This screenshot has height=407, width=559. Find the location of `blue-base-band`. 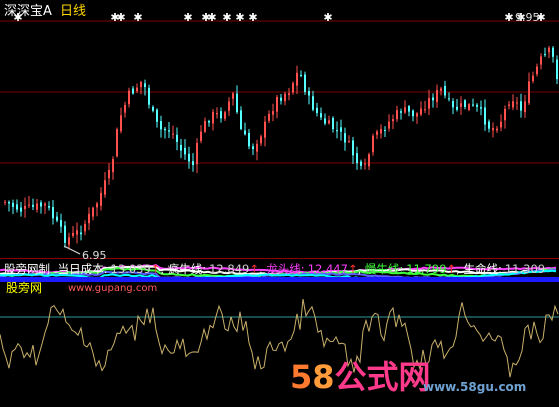

blue-base-band is located at coordinates (279, 279).